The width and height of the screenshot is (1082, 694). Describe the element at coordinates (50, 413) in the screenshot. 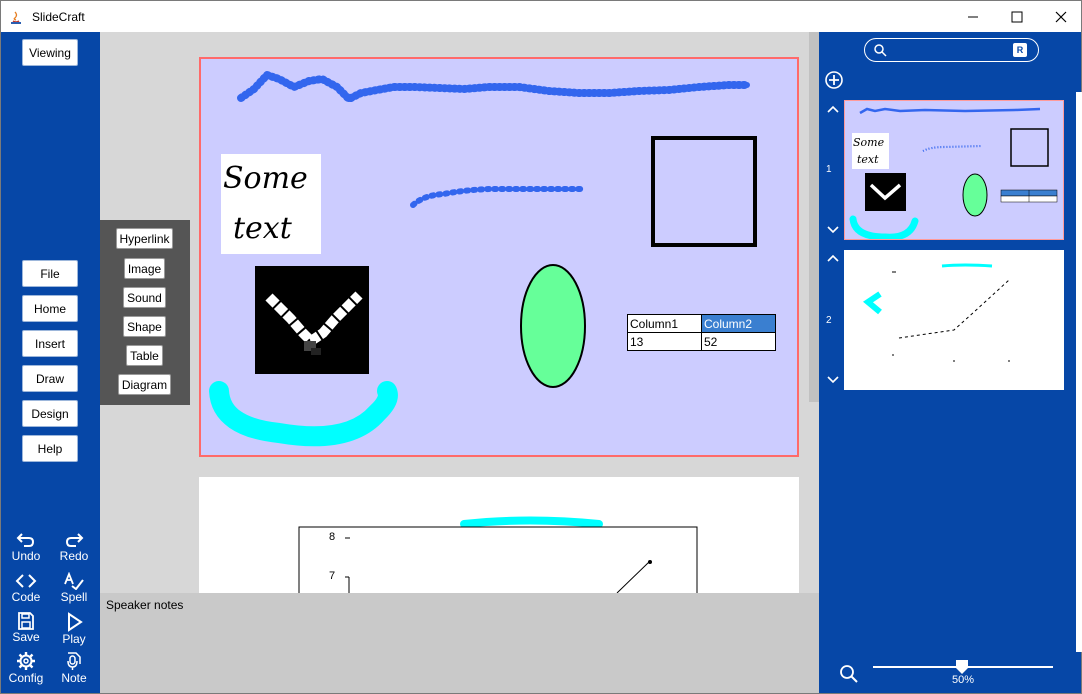

I see `menu-design-button: Design` at that location.